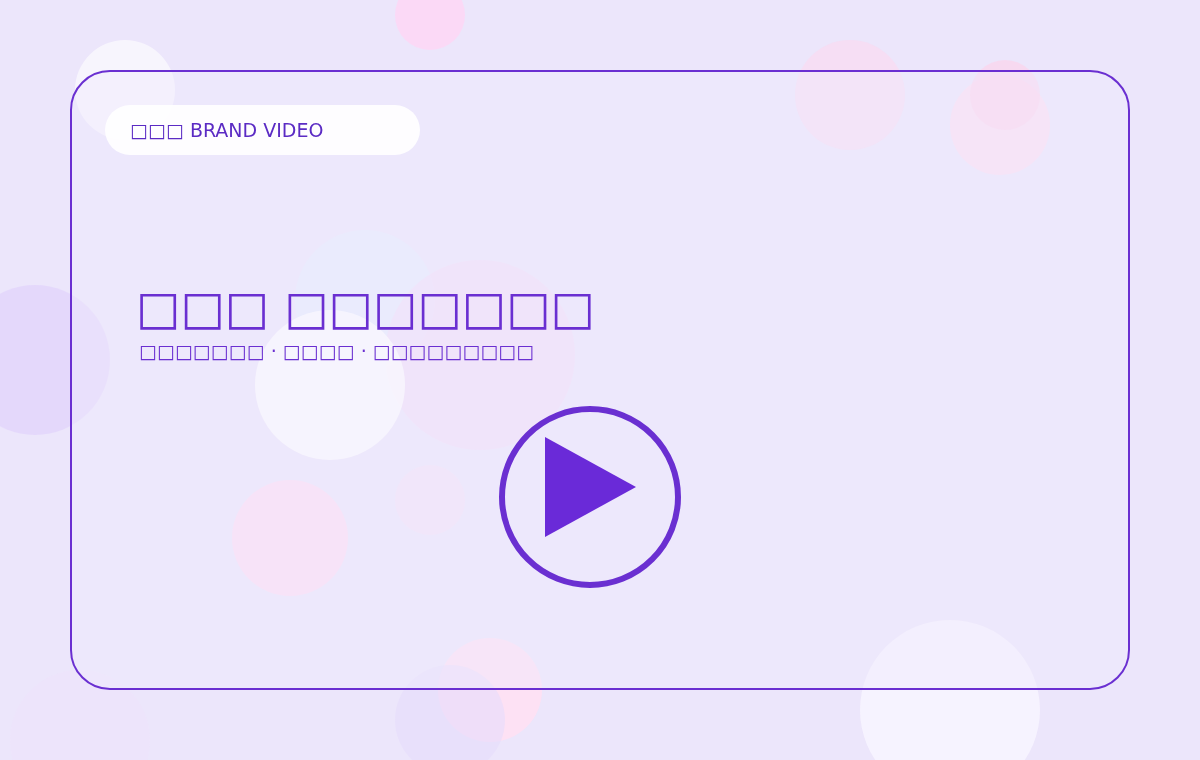  What do you see at coordinates (365, 308) in the screenshot?
I see `video-title: □□□ □□□□□□□` at bounding box center [365, 308].